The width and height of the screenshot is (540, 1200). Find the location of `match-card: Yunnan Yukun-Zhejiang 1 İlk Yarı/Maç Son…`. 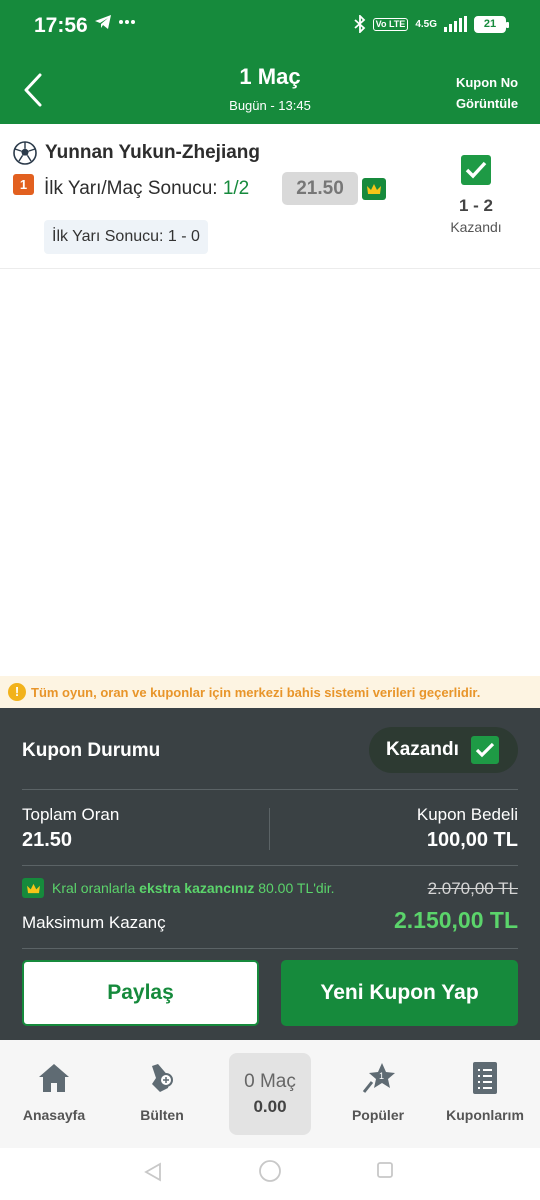

match-card: Yunnan Yukun-Zhejiang 1 İlk Yarı/Maç Son… is located at coordinates (270, 196).